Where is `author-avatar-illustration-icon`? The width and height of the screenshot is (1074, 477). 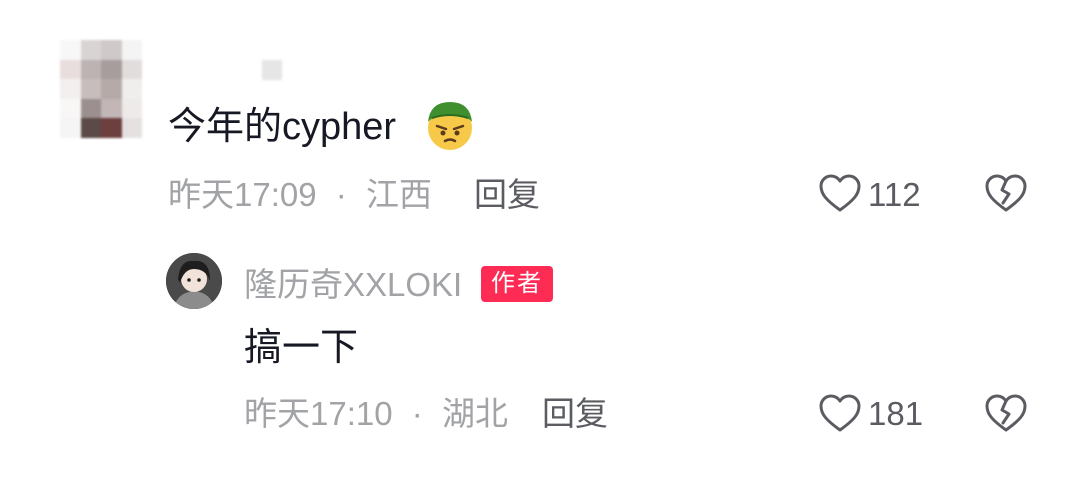 author-avatar-illustration-icon is located at coordinates (194, 281).